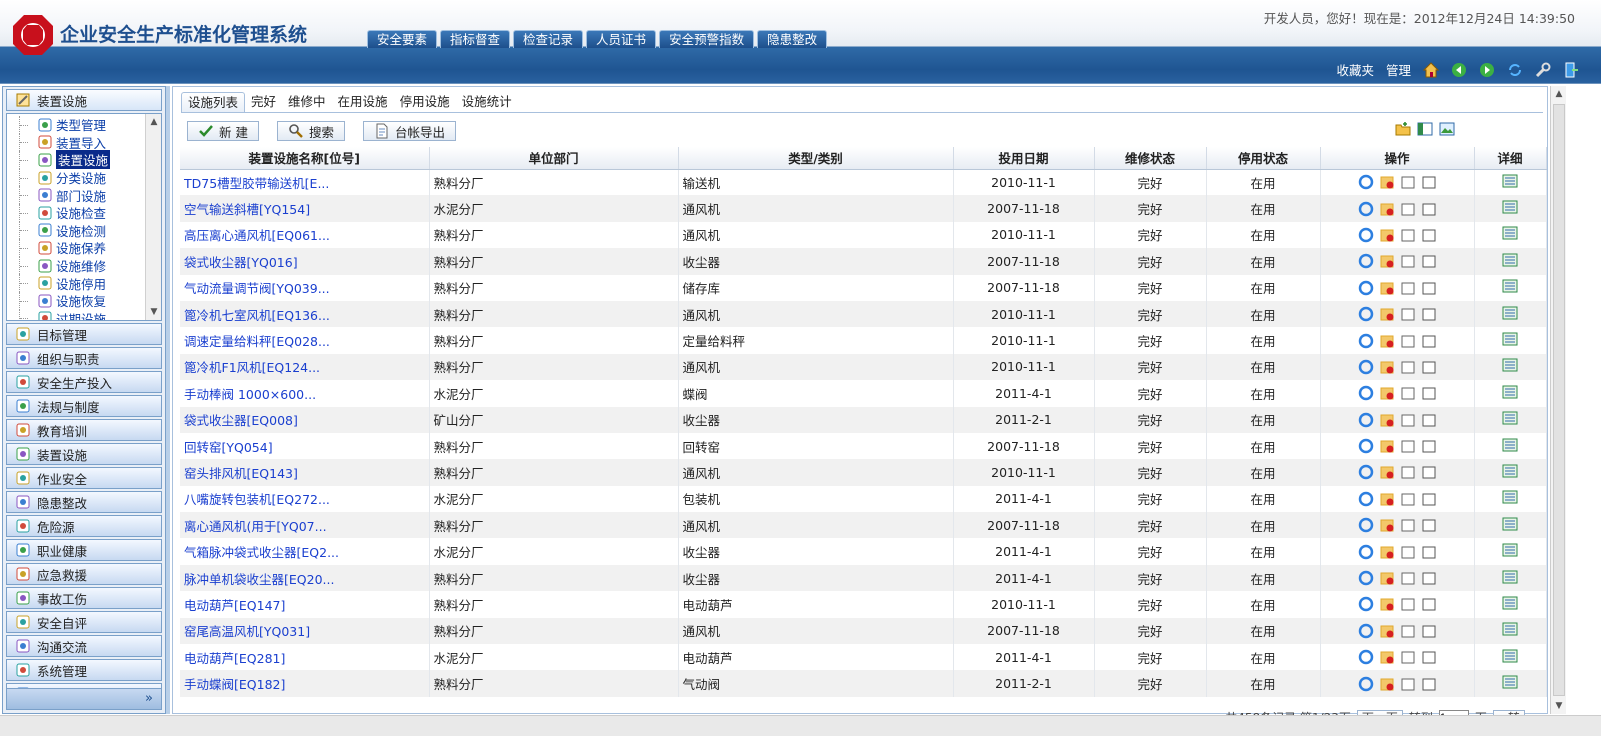  What do you see at coordinates (153, 217) in the screenshot?
I see `subtree-scrollbar: ▲ ▼` at bounding box center [153, 217].